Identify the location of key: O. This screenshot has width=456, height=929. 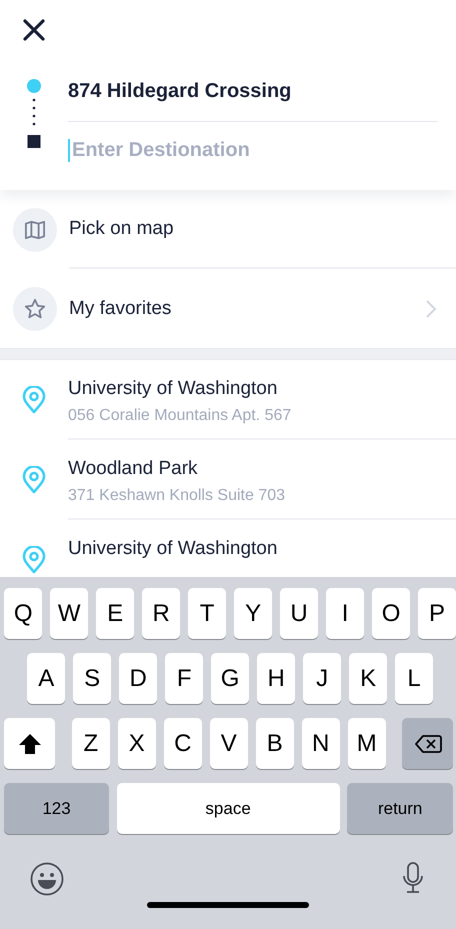
(391, 613).